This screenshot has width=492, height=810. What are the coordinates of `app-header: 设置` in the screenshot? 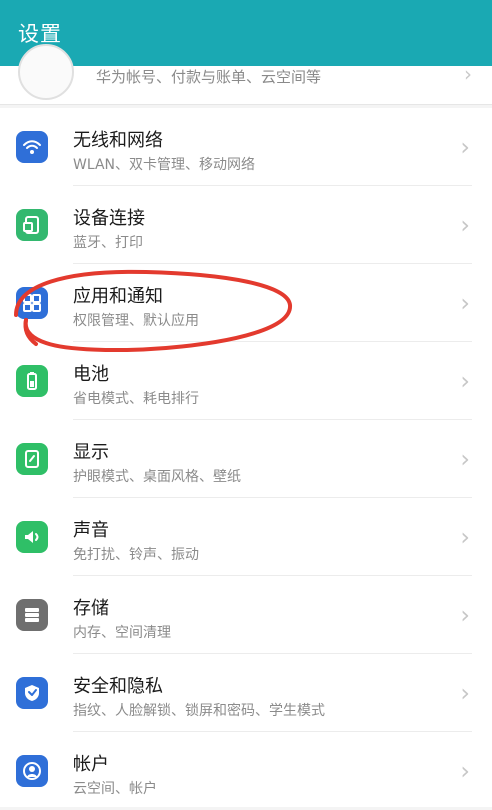 It's located at (246, 33).